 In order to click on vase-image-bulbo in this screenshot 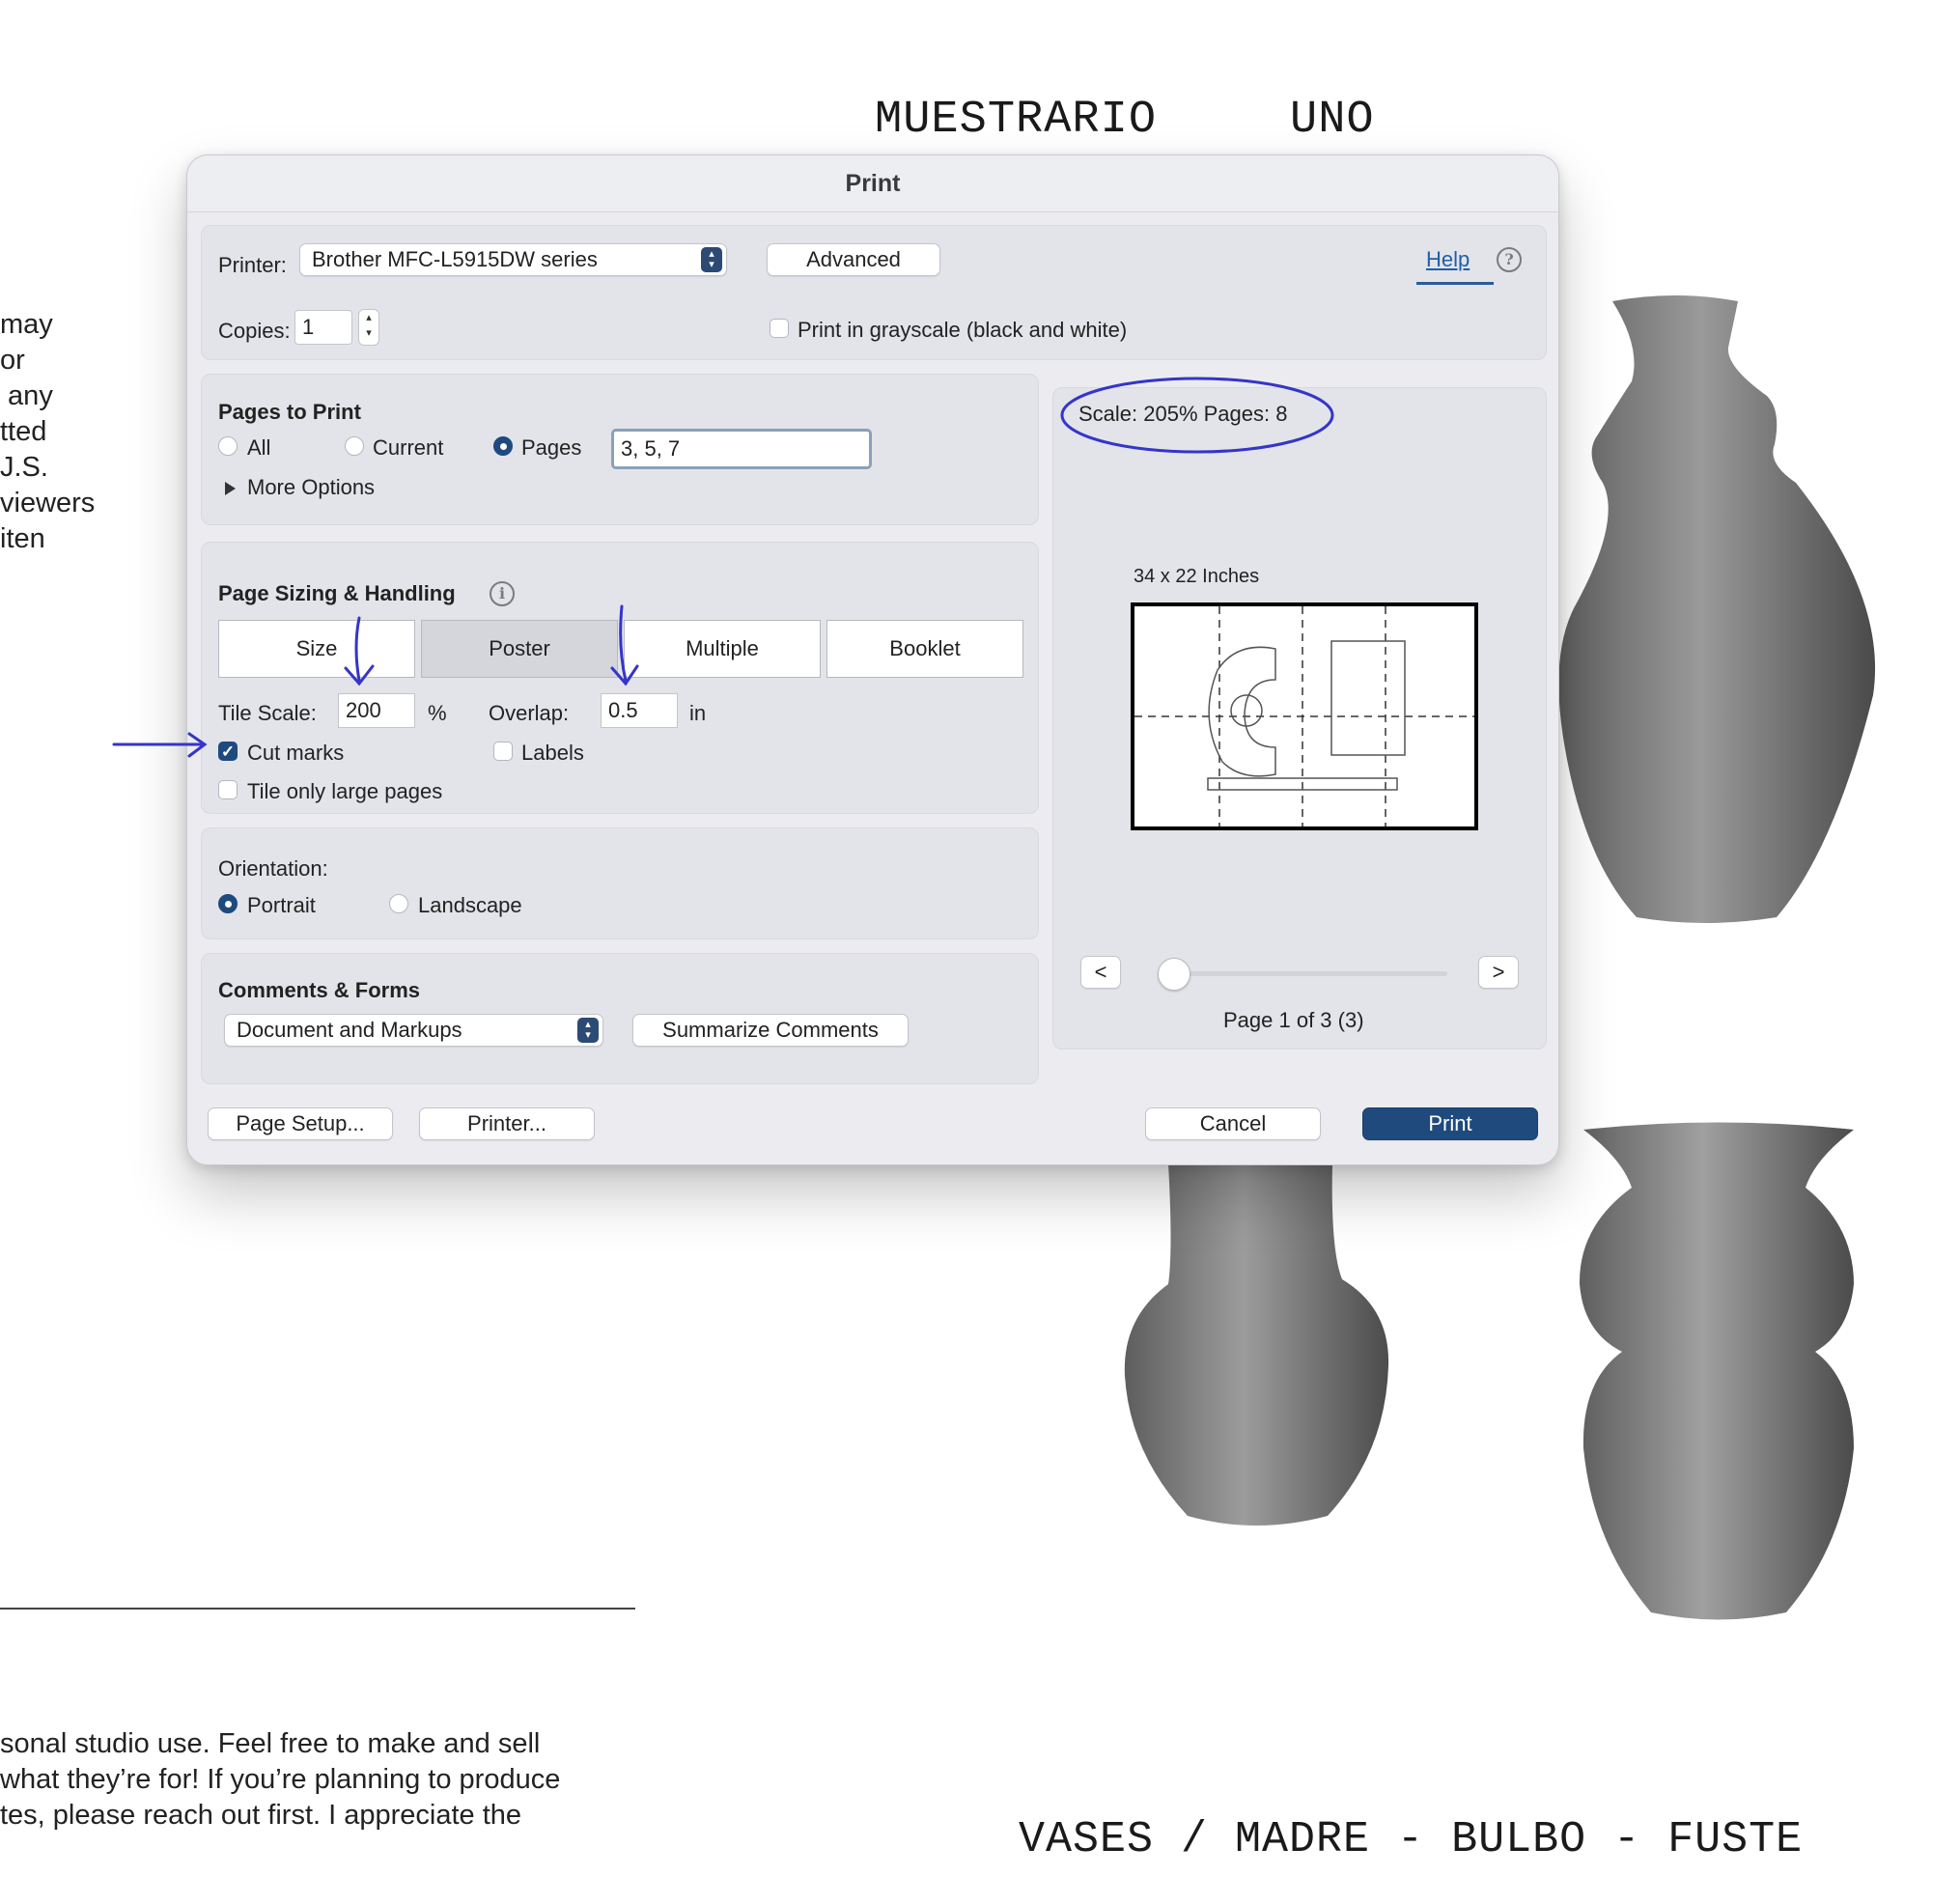, I will do `click(1717, 1371)`.